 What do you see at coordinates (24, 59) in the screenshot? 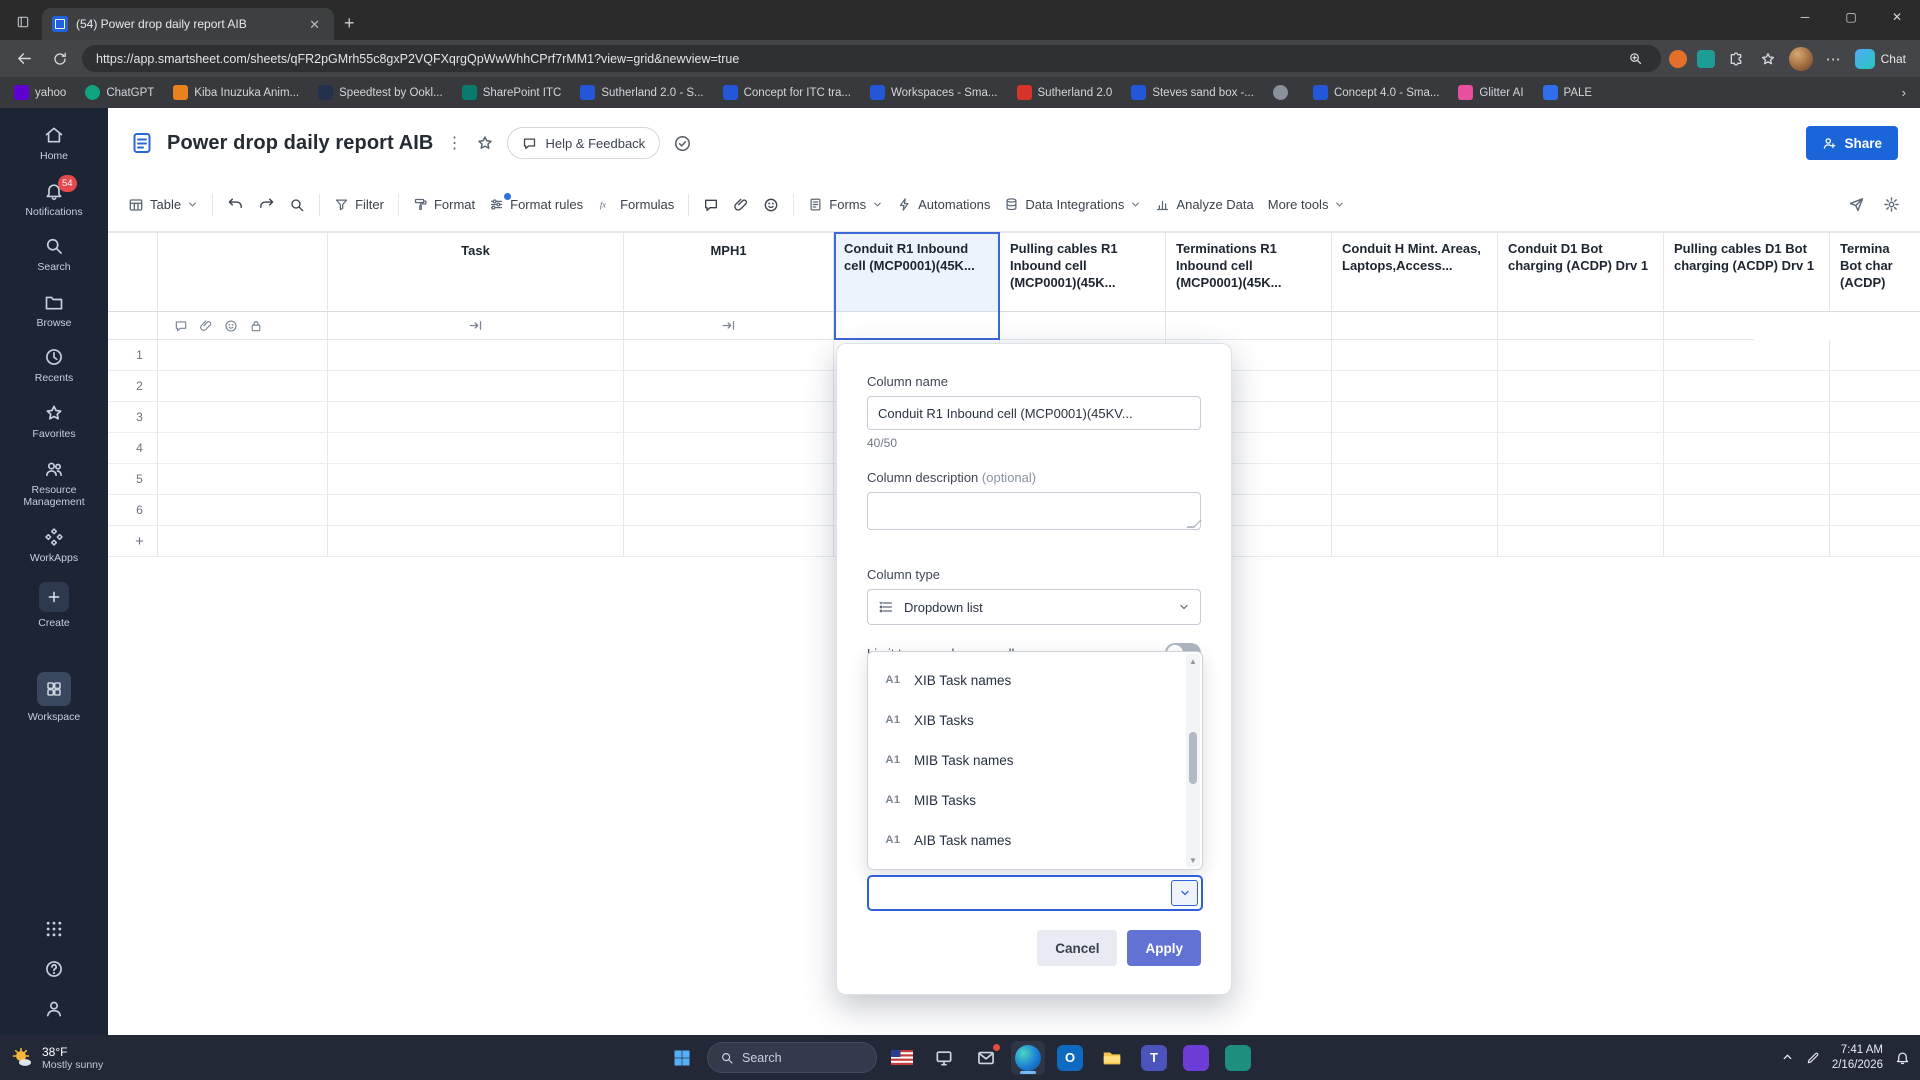
I see `back-icon` at bounding box center [24, 59].